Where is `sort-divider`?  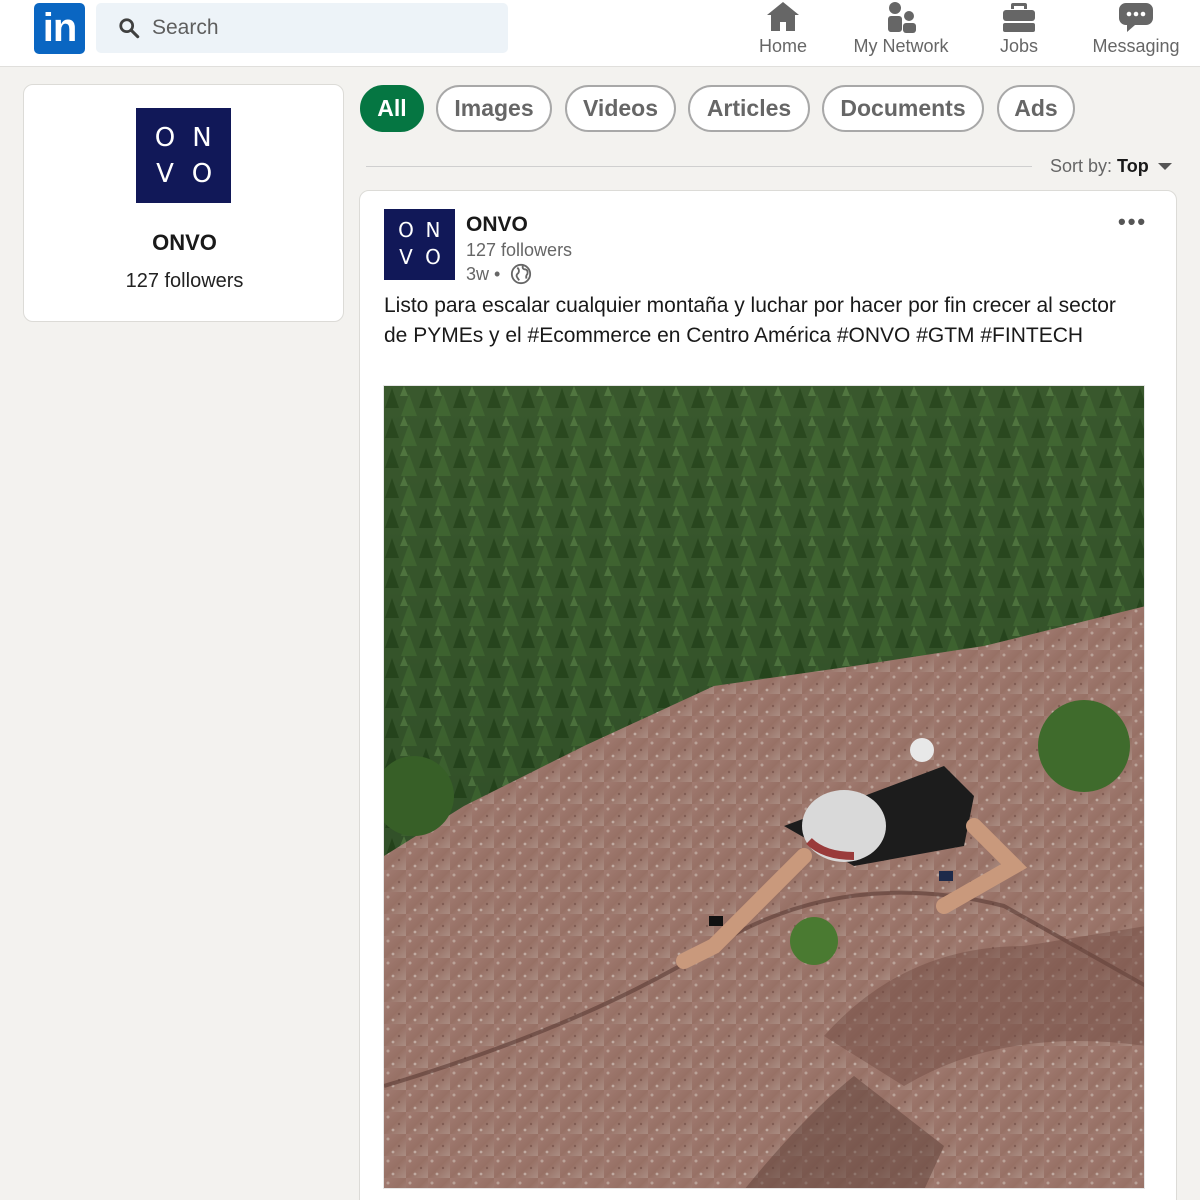
sort-divider is located at coordinates (699, 166).